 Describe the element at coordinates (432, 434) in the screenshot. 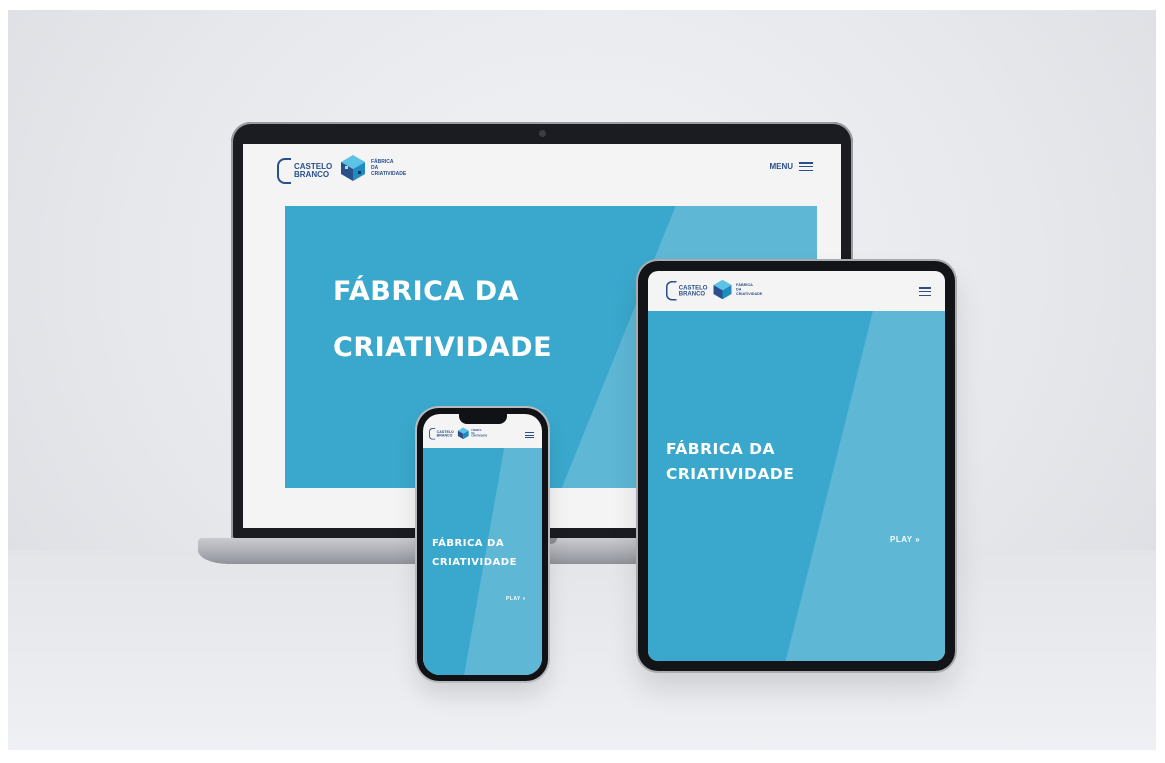

I see `phone-castelo-mark-icon` at that location.